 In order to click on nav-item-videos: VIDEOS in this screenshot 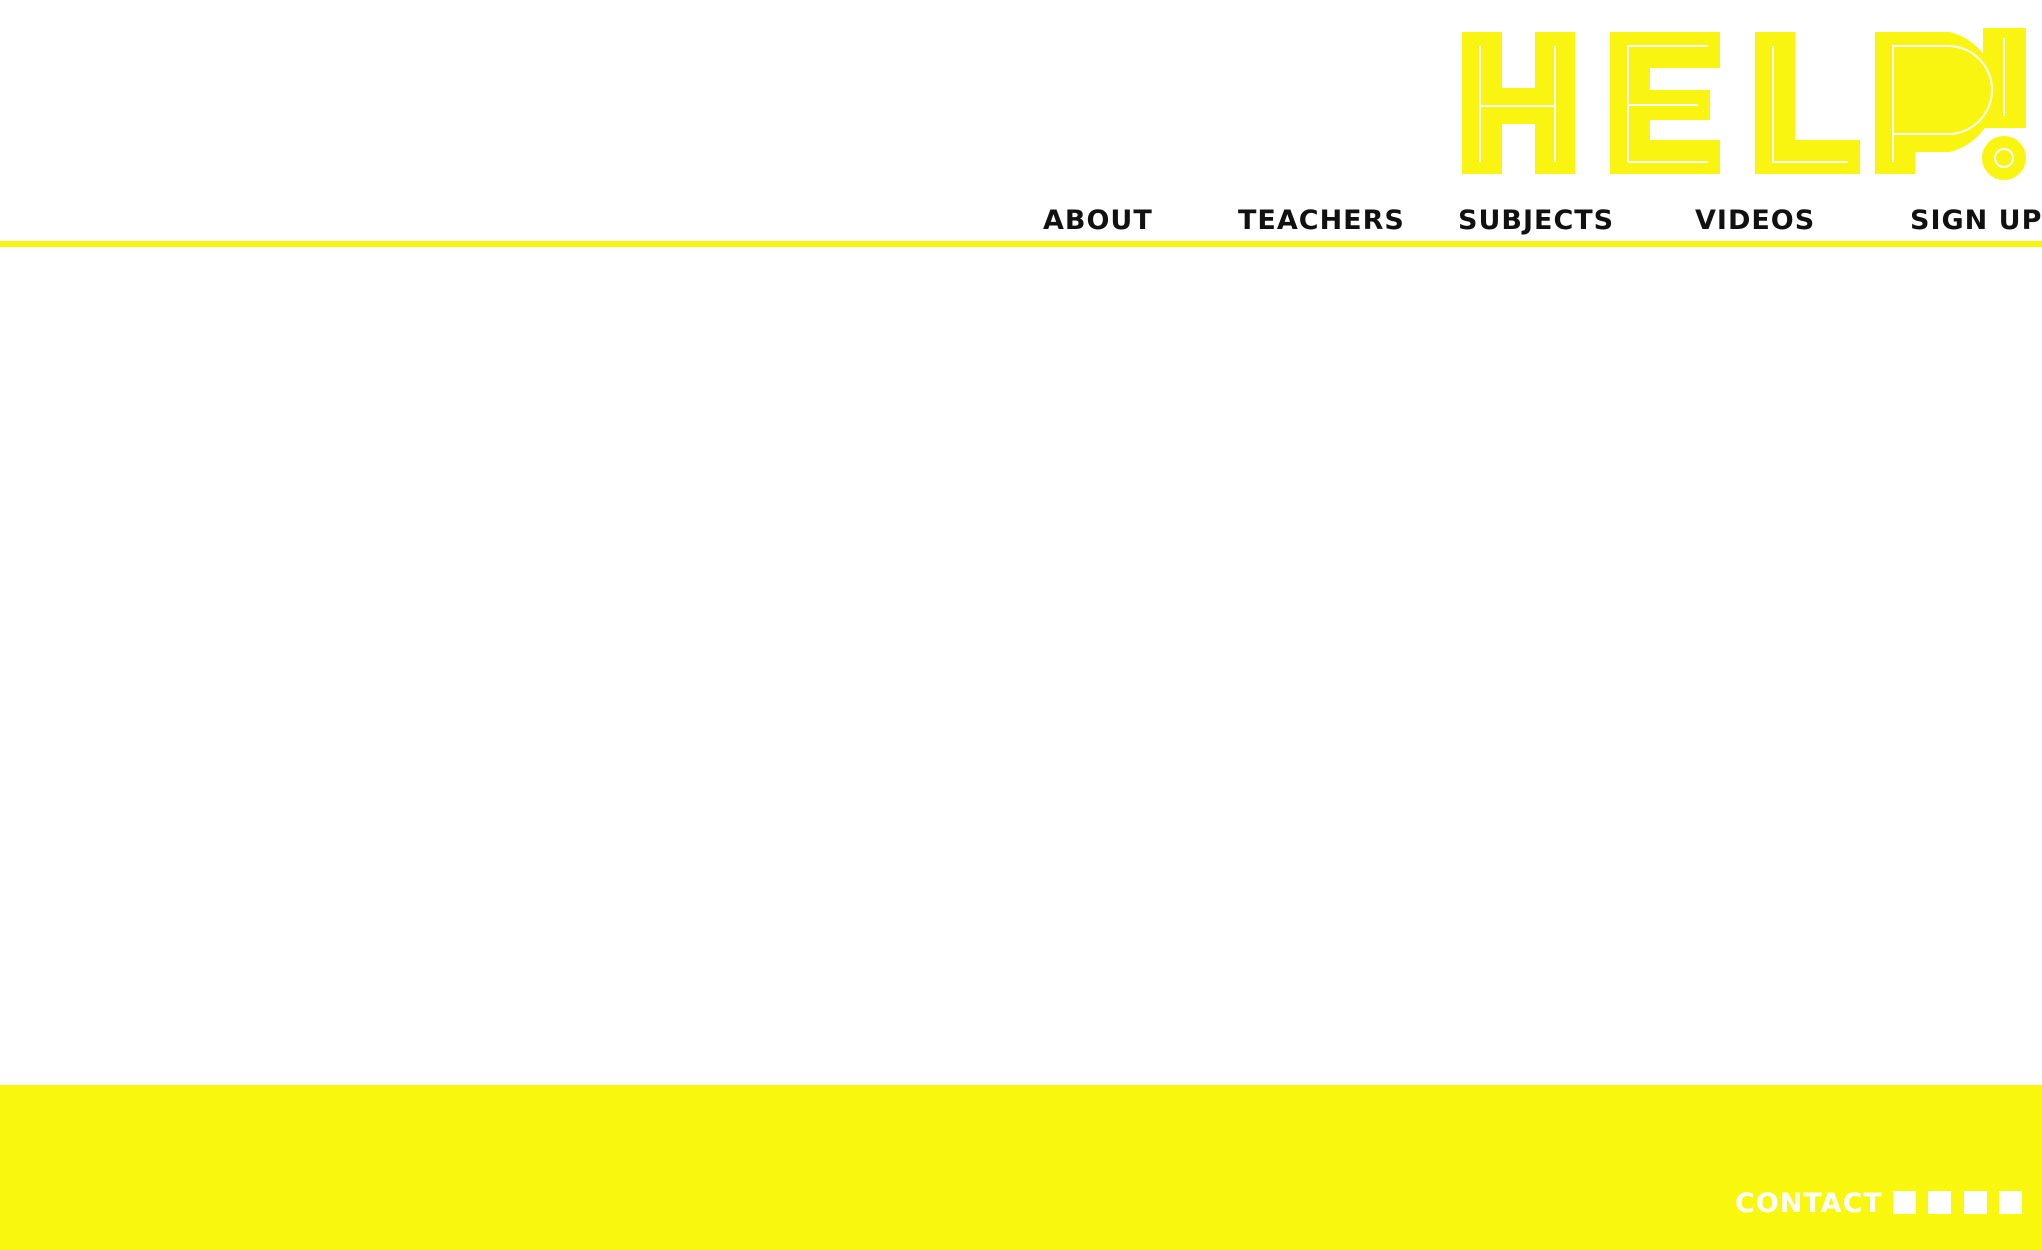, I will do `click(1755, 220)`.